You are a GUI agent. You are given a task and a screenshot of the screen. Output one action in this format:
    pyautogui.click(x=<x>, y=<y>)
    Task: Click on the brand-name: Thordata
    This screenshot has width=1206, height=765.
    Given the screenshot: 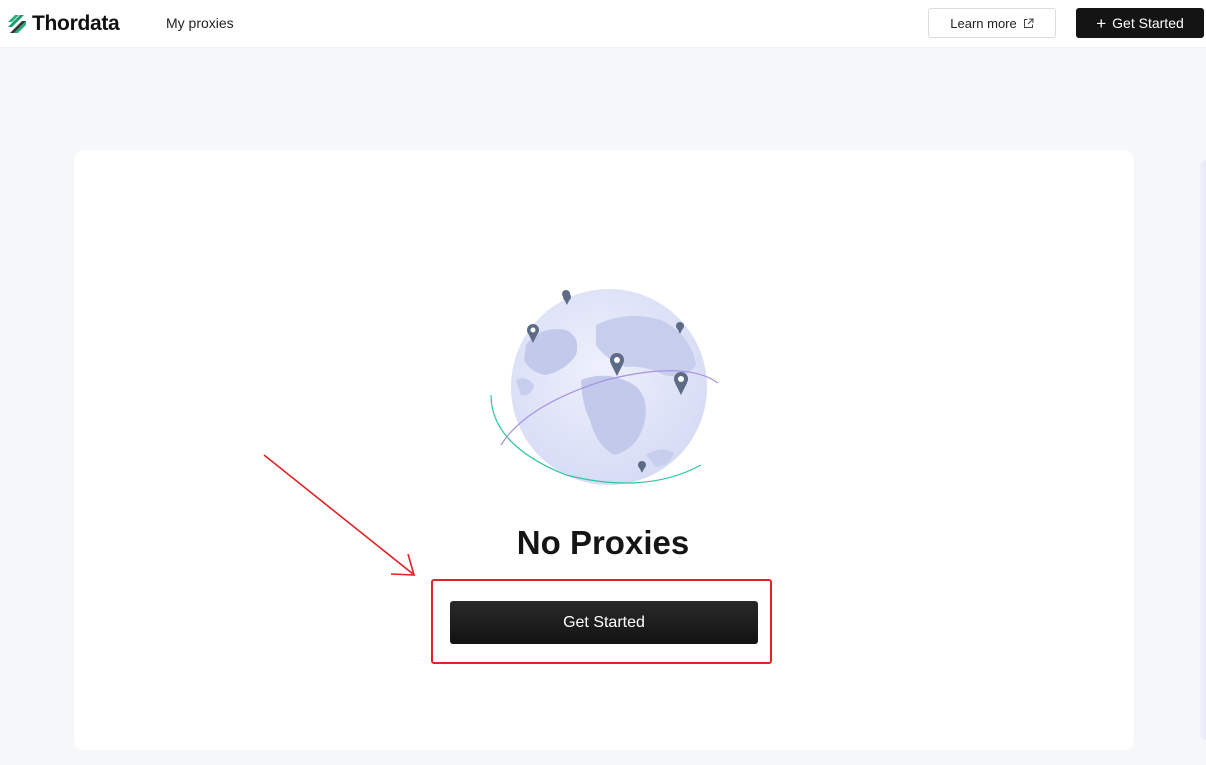 What is the action you would take?
    pyautogui.click(x=76, y=23)
    